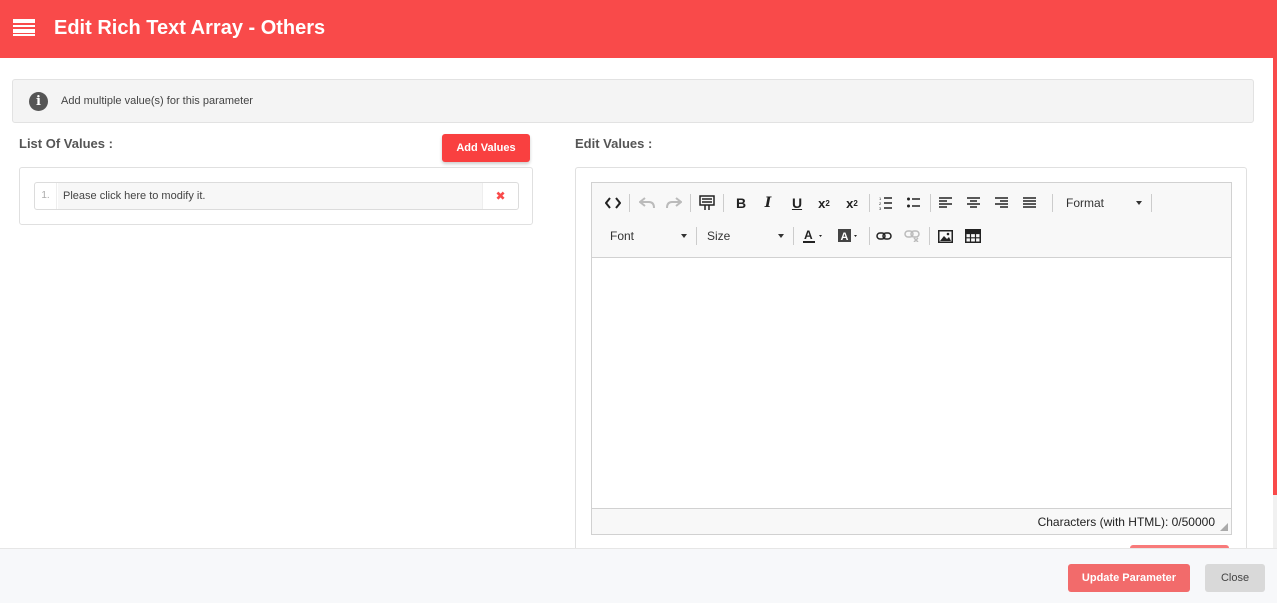 The height and width of the screenshot is (603, 1277). Describe the element at coordinates (638, 575) in the screenshot. I see `modal-footer: Update Parameter Close` at that location.